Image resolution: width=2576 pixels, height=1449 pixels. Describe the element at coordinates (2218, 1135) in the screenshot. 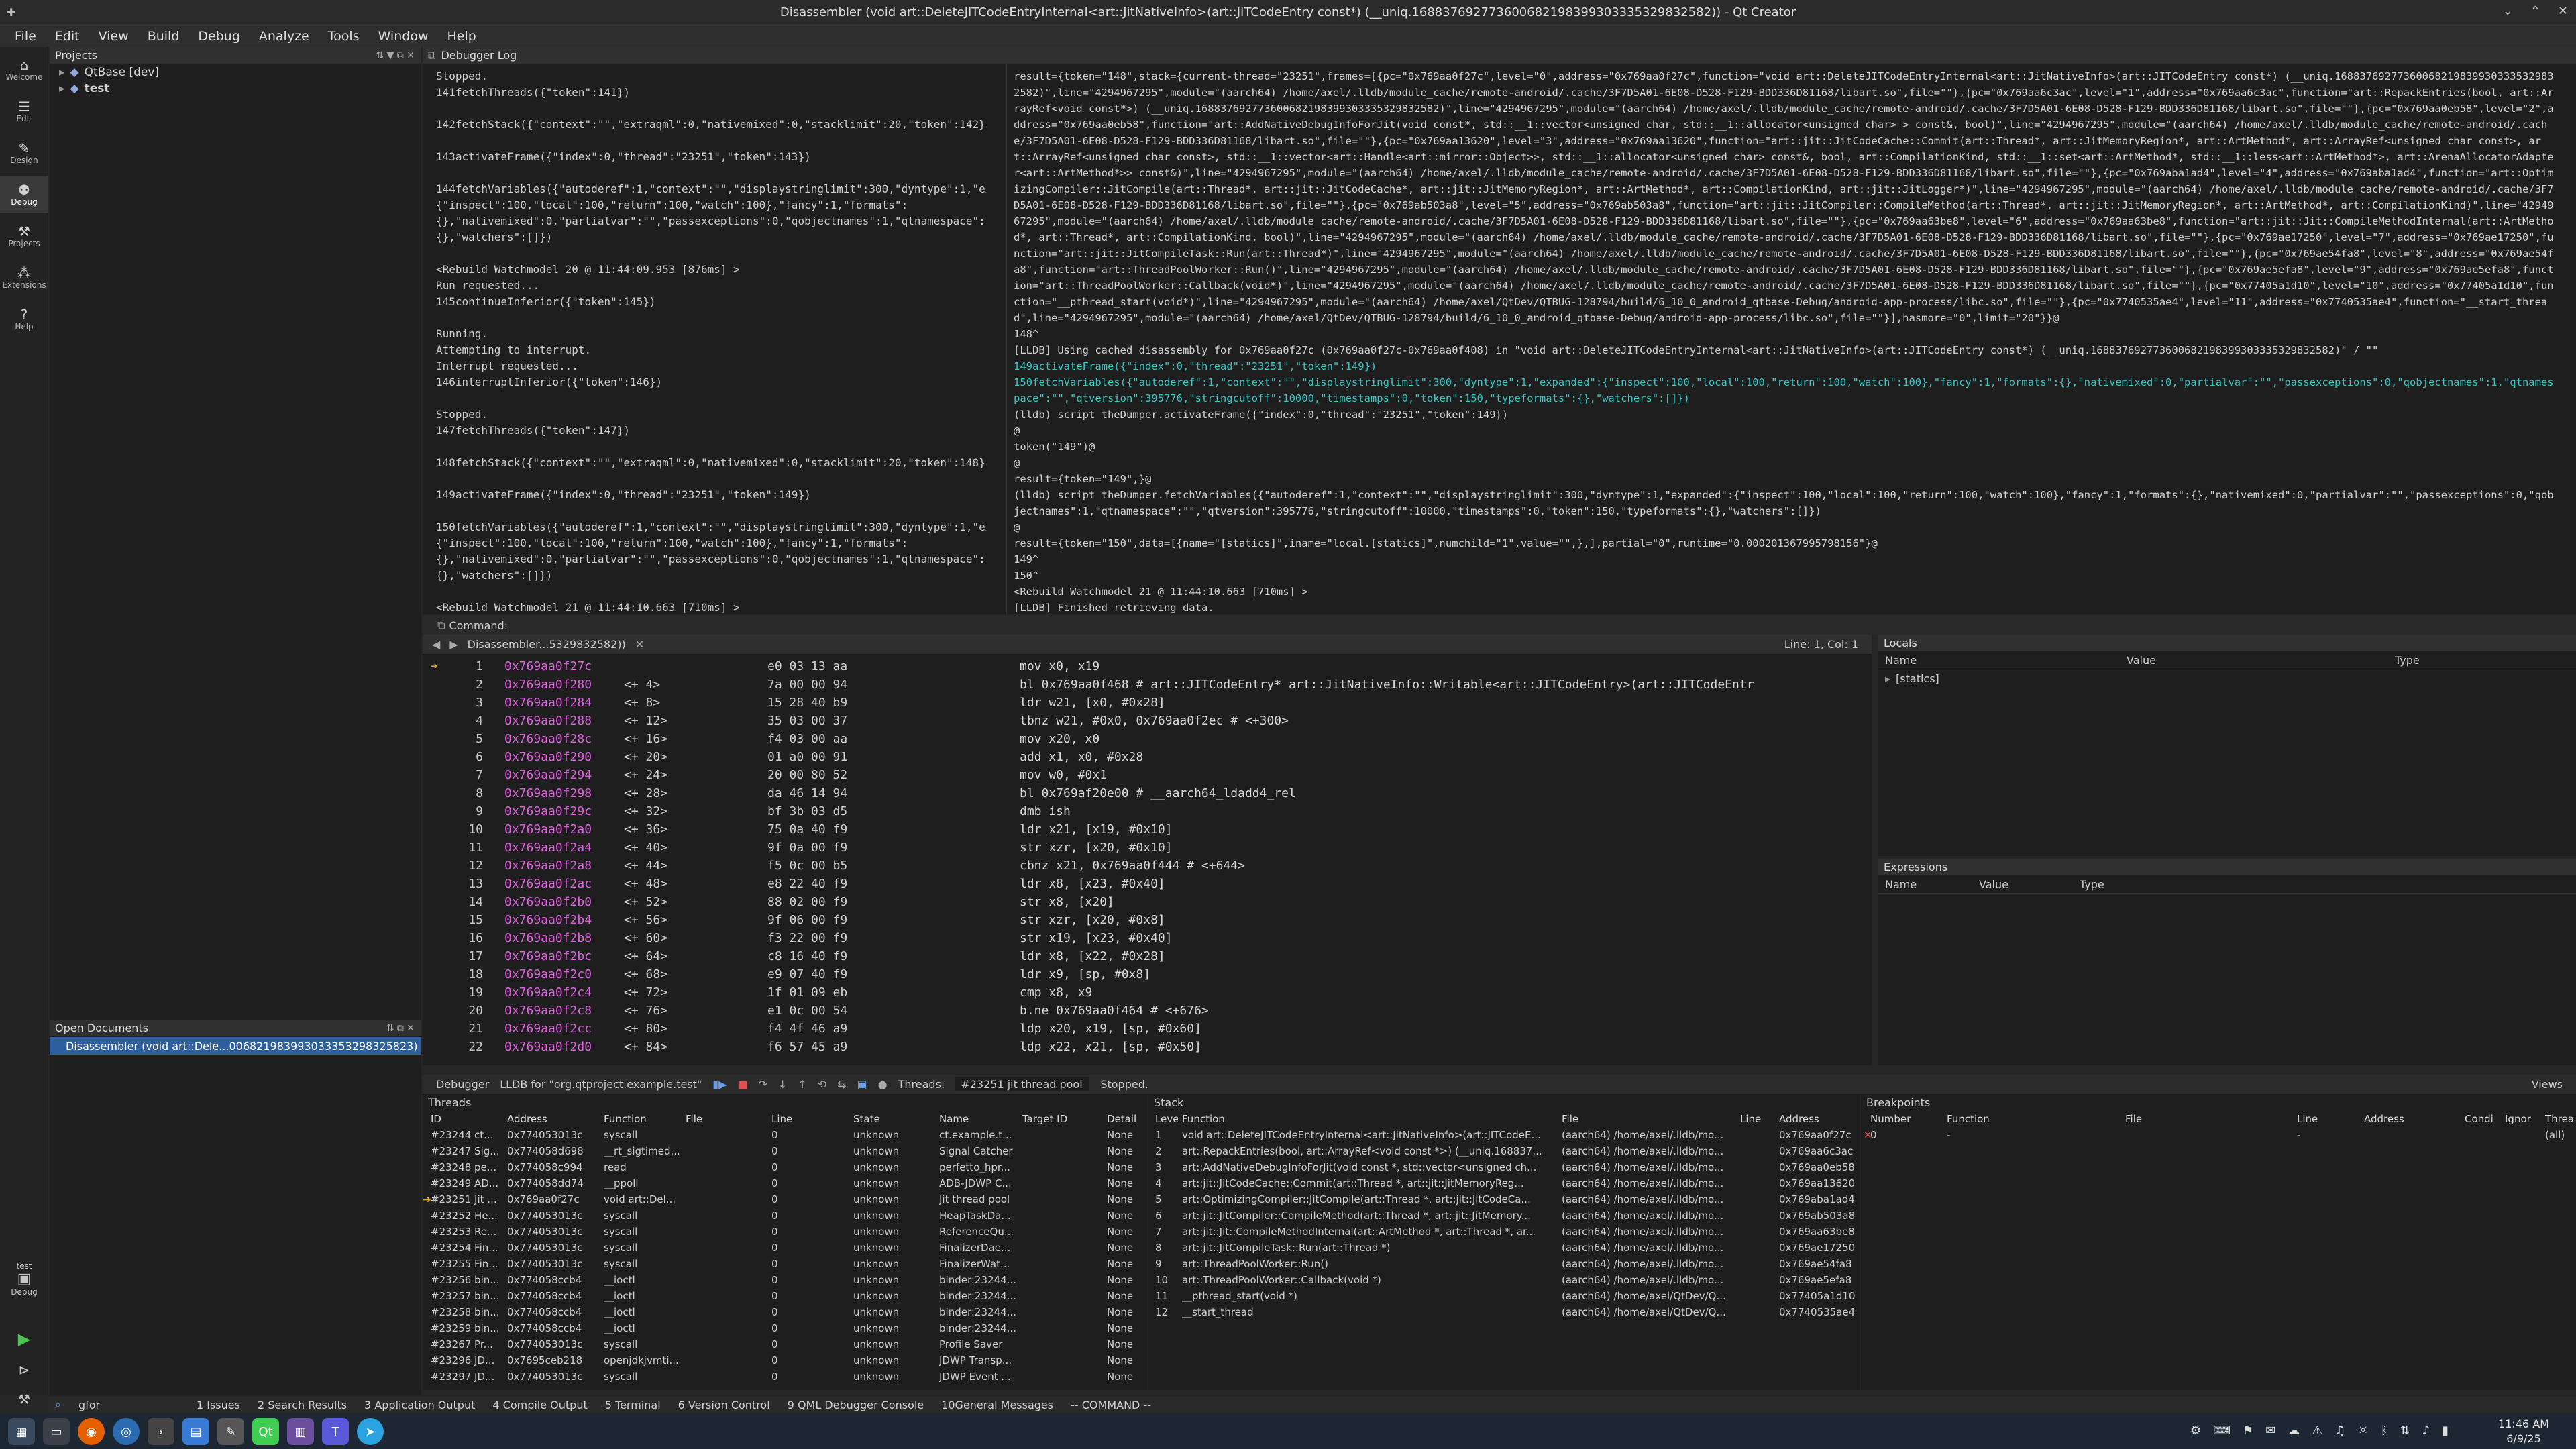

I see `table-row: ✕ 0- - (all)` at that location.